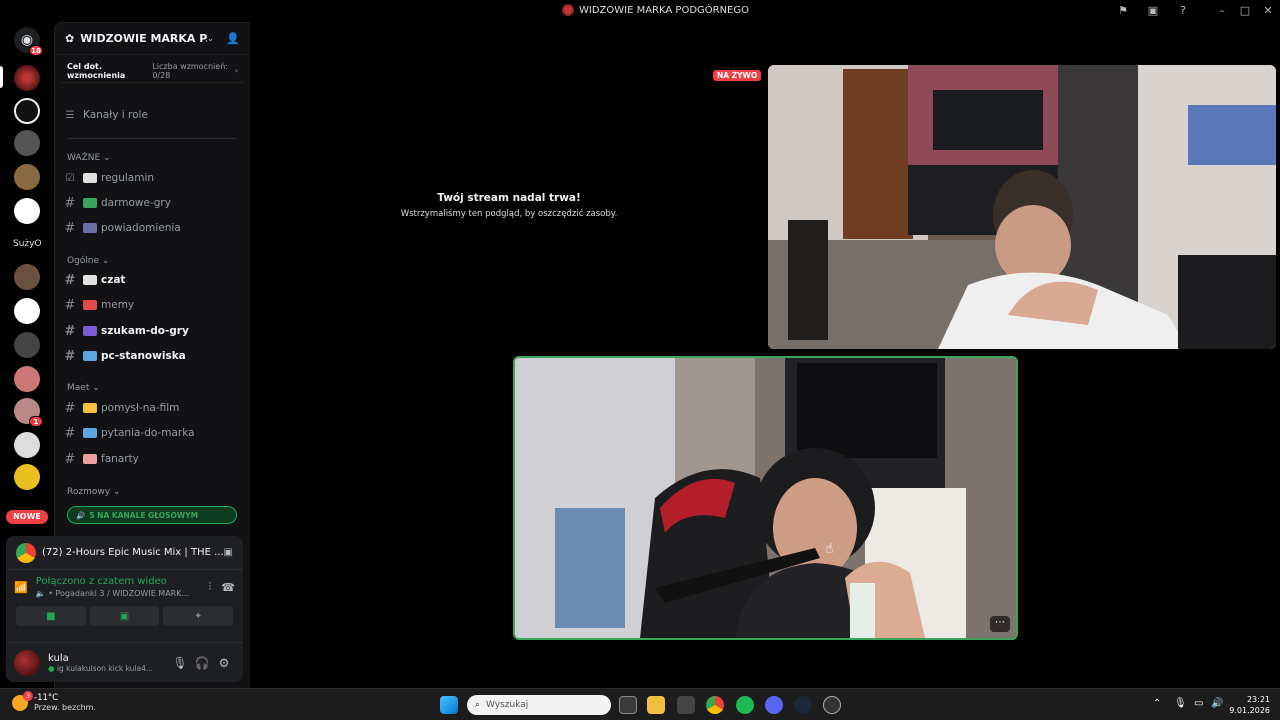 The width and height of the screenshot is (1280, 720). I want to click on channel-label: pomysł-na-film, so click(140, 408).